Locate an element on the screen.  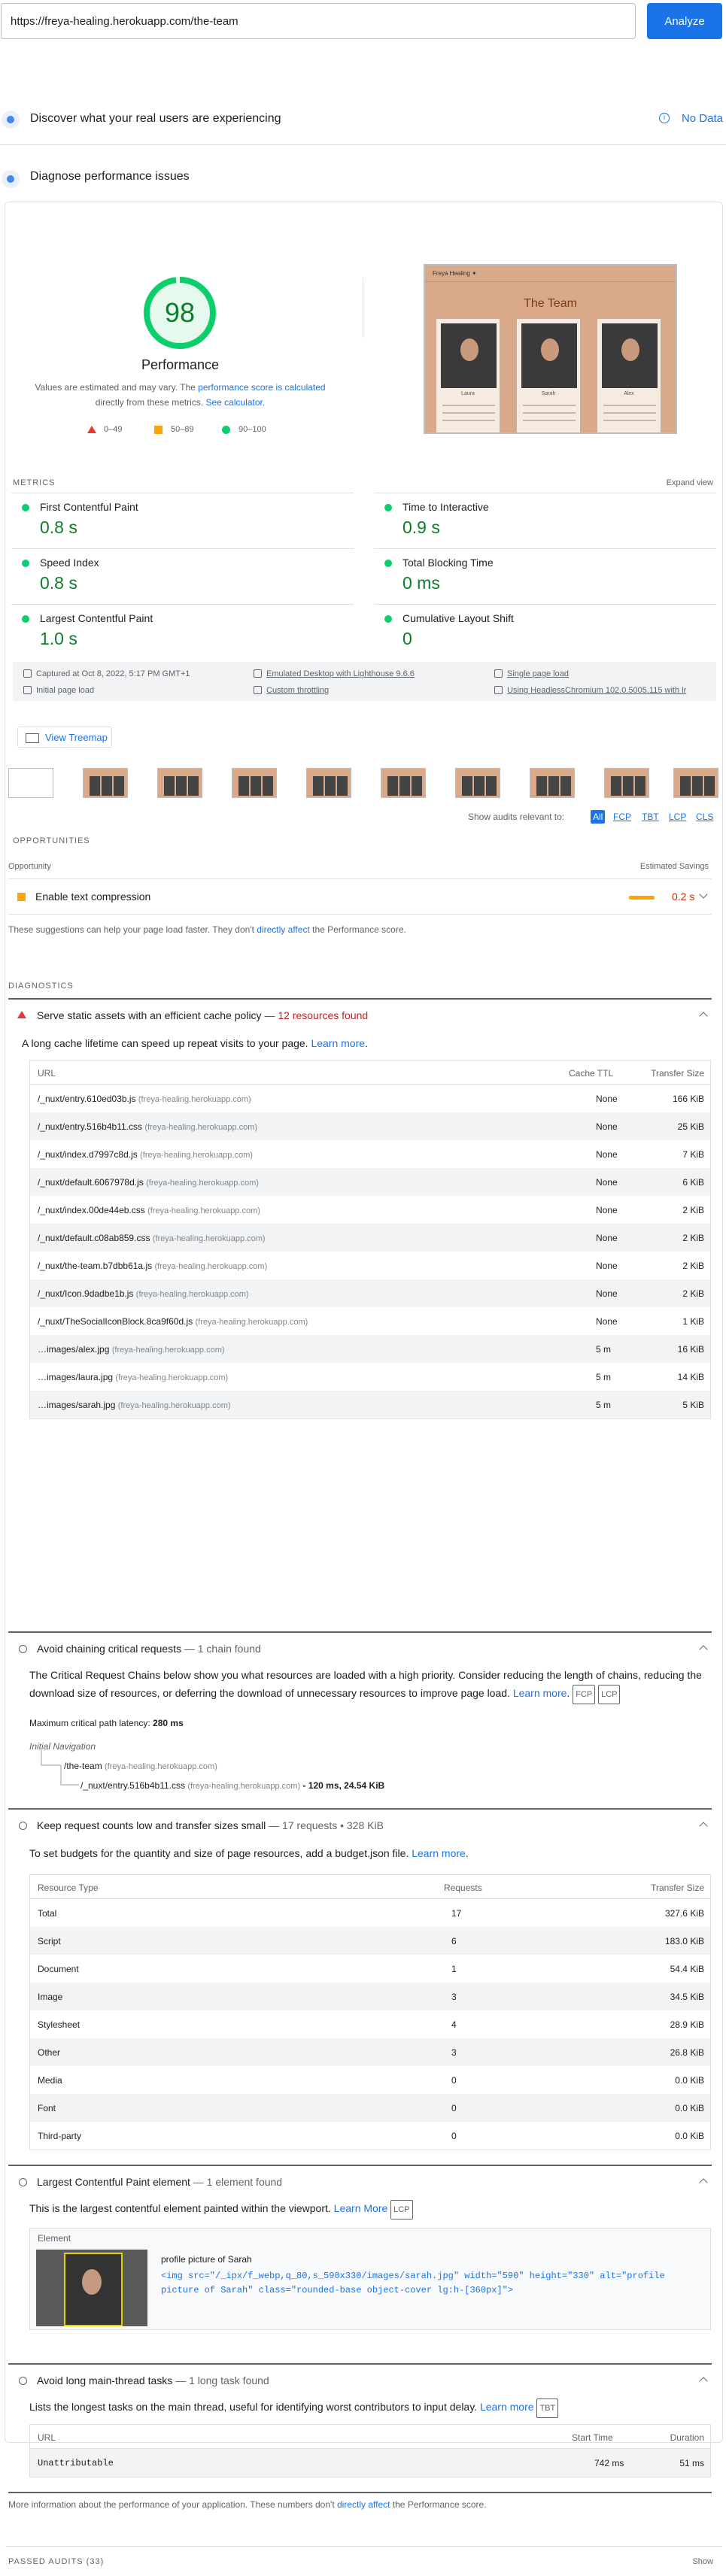
info-icon: i is located at coordinates (665, 118).